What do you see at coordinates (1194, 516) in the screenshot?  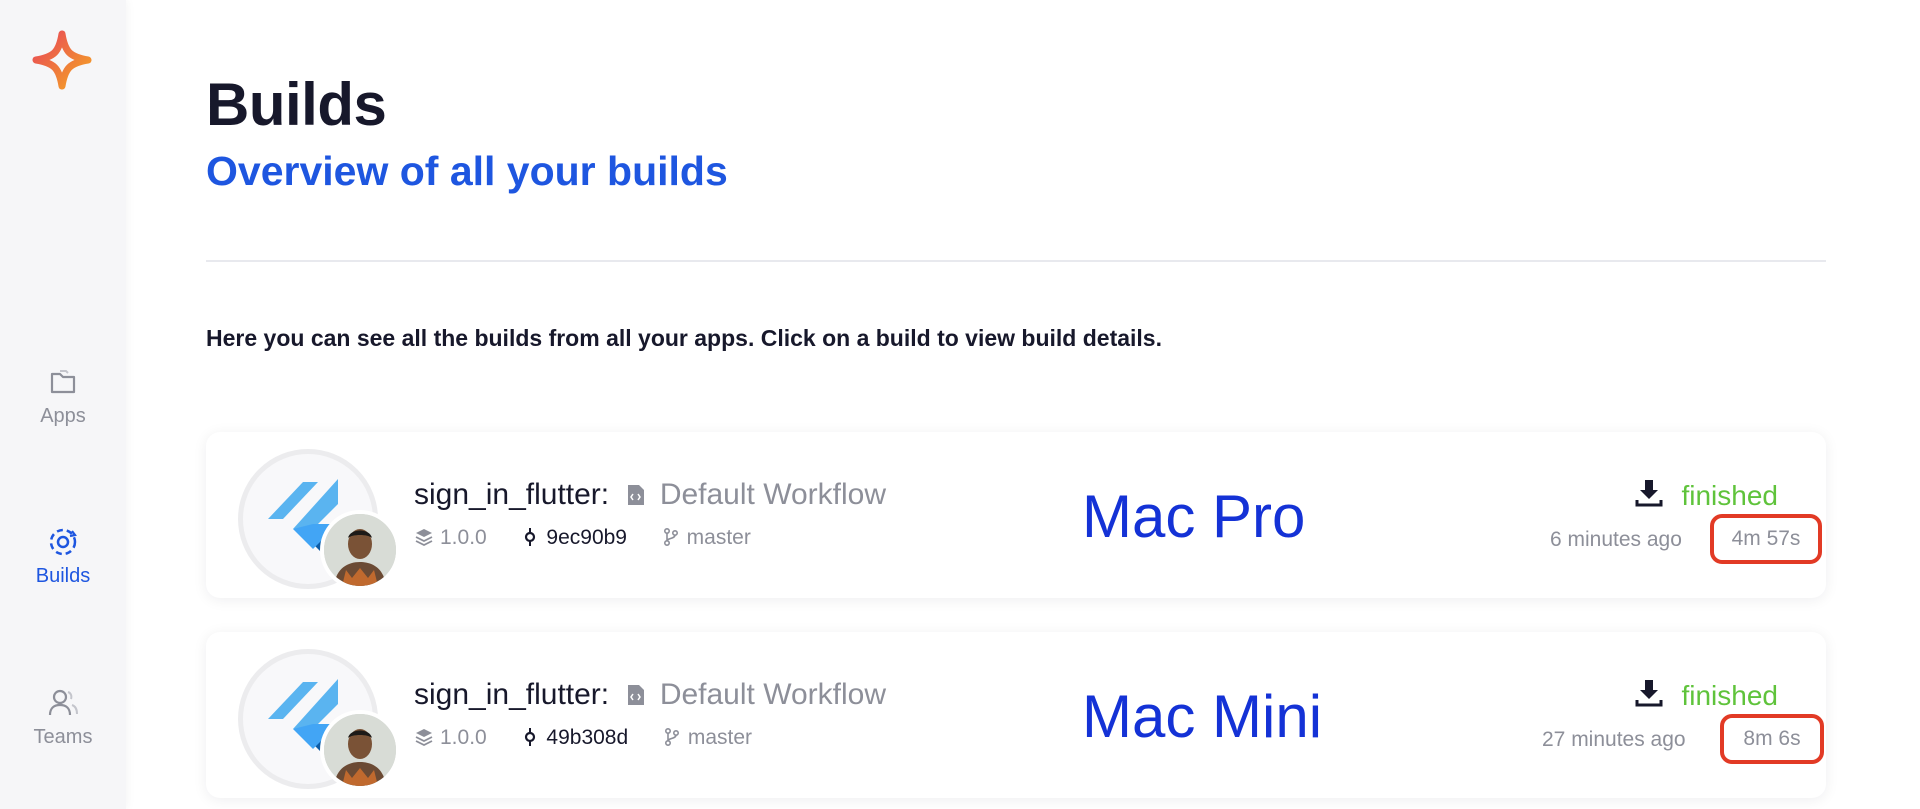 I see `machine-label: Mac Pro` at bounding box center [1194, 516].